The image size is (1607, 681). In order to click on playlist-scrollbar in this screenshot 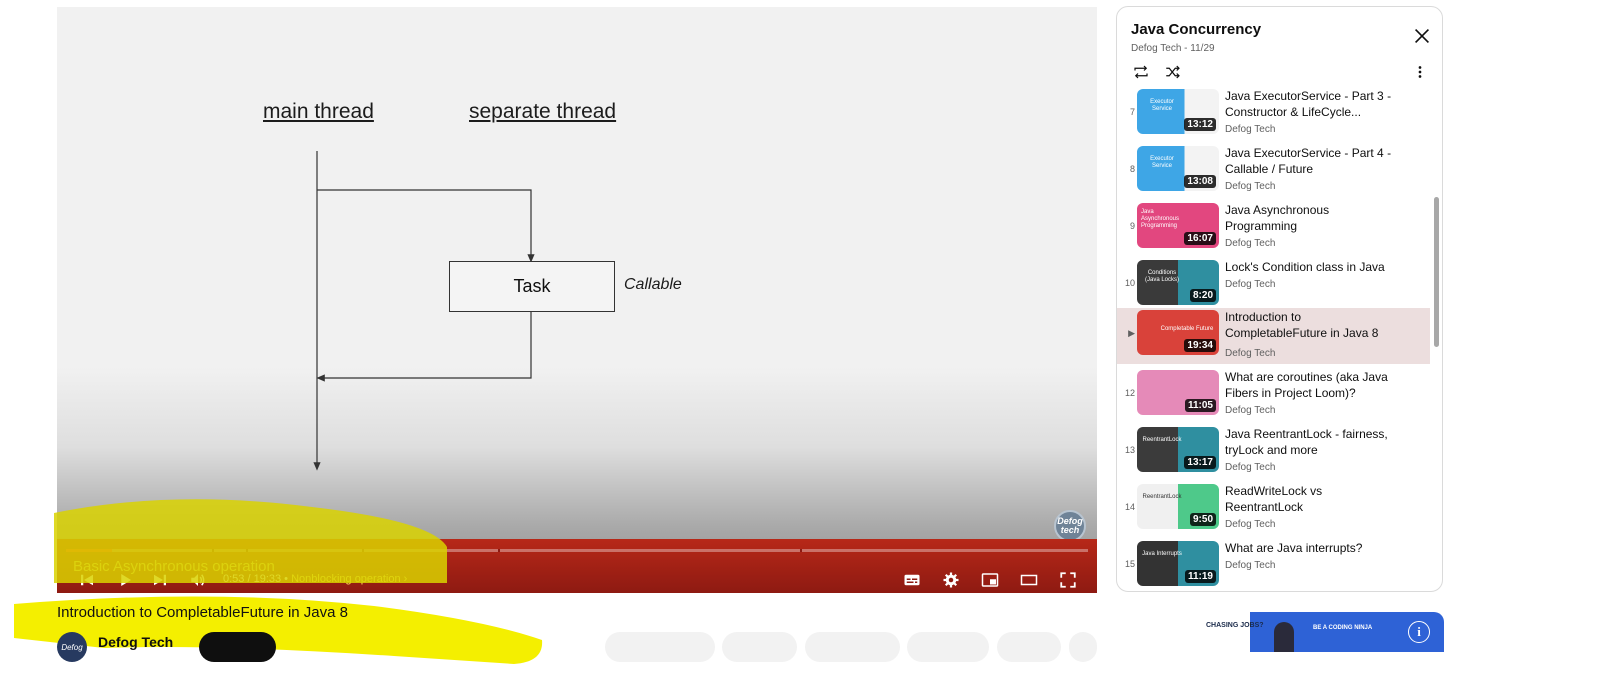, I will do `click(1436, 272)`.